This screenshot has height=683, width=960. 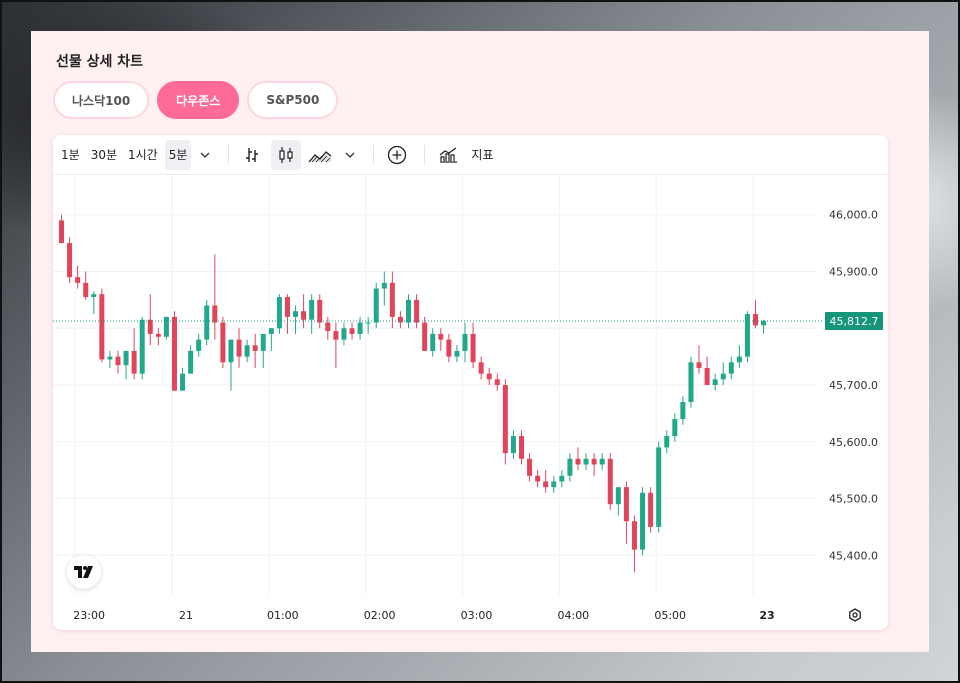 What do you see at coordinates (320, 155) in the screenshot?
I see `area-chart-icon` at bounding box center [320, 155].